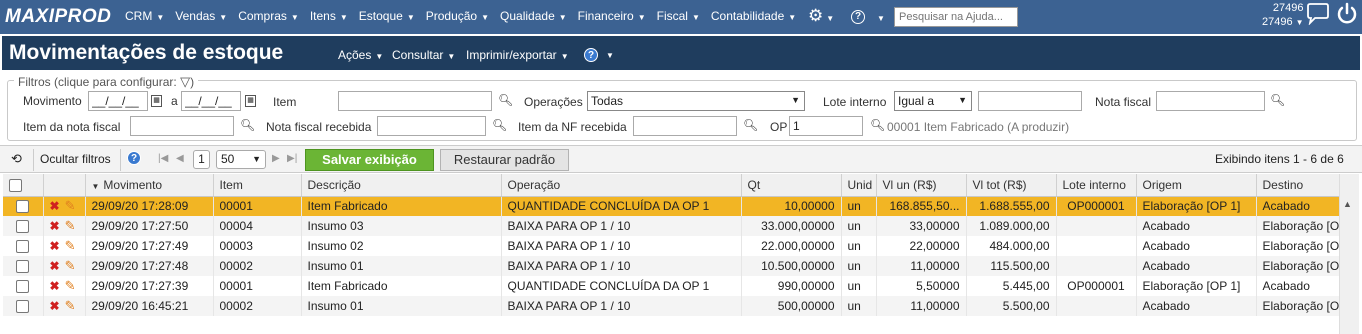 The height and width of the screenshot is (334, 1362). What do you see at coordinates (1347, 14) in the screenshot?
I see `power-icon` at bounding box center [1347, 14].